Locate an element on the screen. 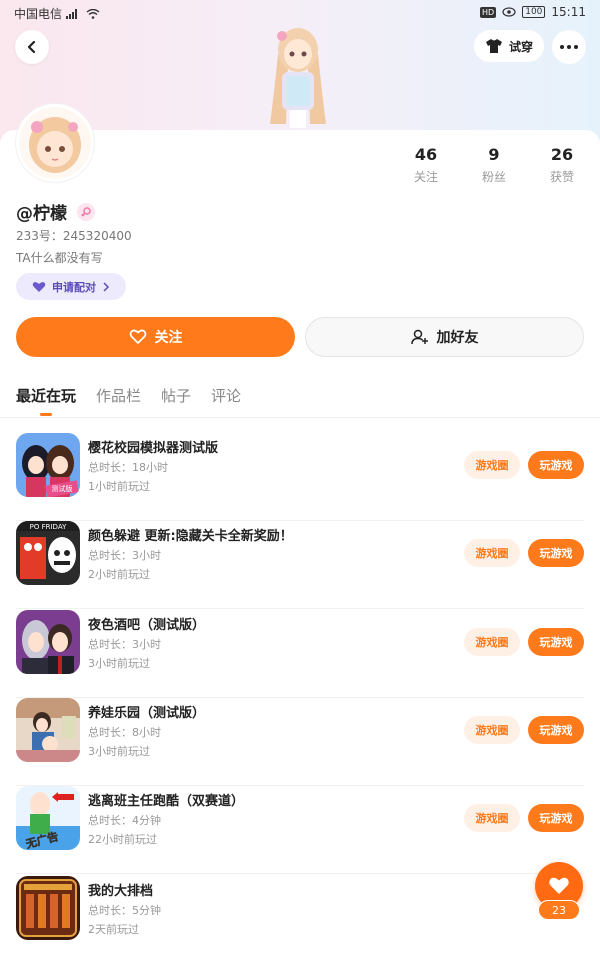 The width and height of the screenshot is (600, 960). stat-likes: 26 获赞 is located at coordinates (562, 165).